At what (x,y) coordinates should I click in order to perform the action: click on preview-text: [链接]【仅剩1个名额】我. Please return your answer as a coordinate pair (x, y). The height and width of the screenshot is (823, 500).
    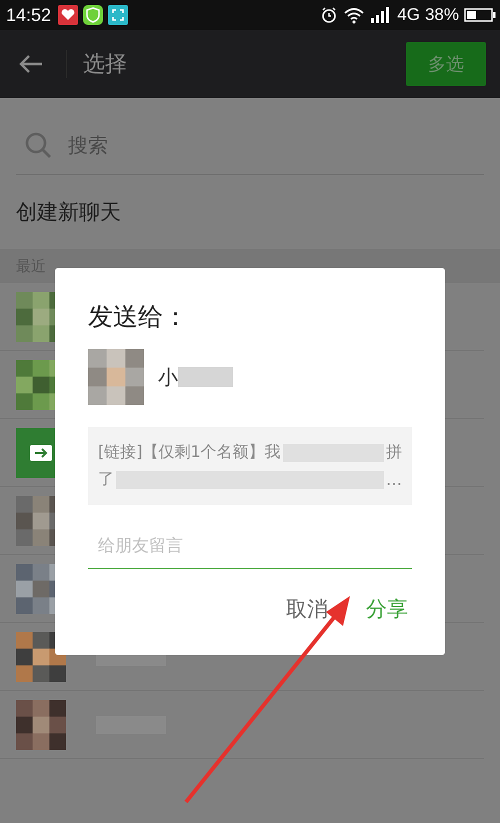
    Looking at the image, I should click on (189, 452).